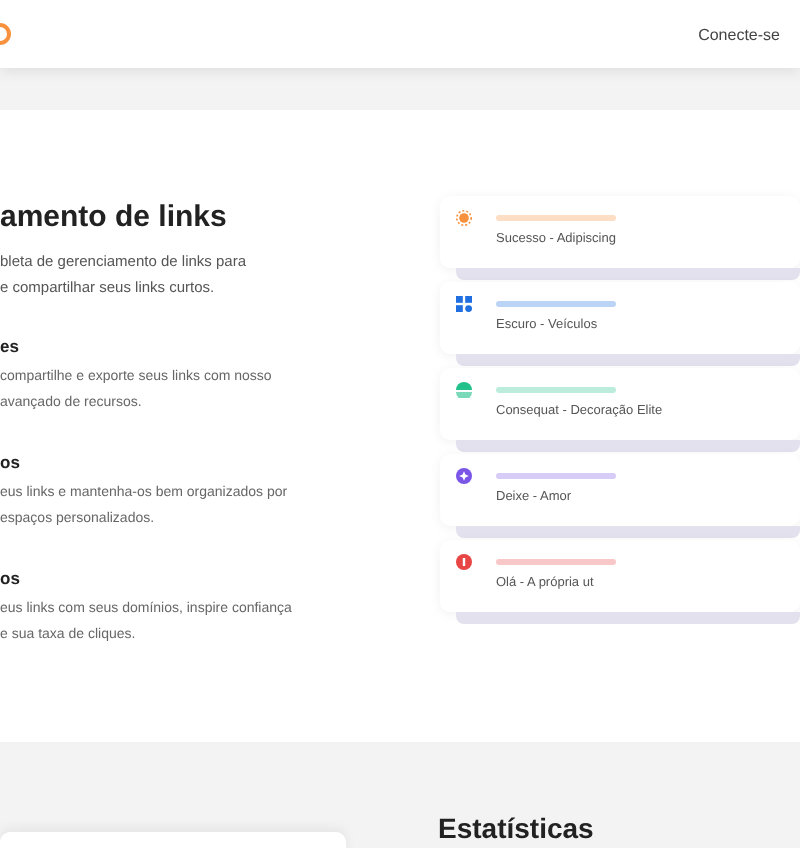 Image resolution: width=800 pixels, height=848 pixels. Describe the element at coordinates (10, 346) in the screenshot. I see `feature-title: es` at that location.